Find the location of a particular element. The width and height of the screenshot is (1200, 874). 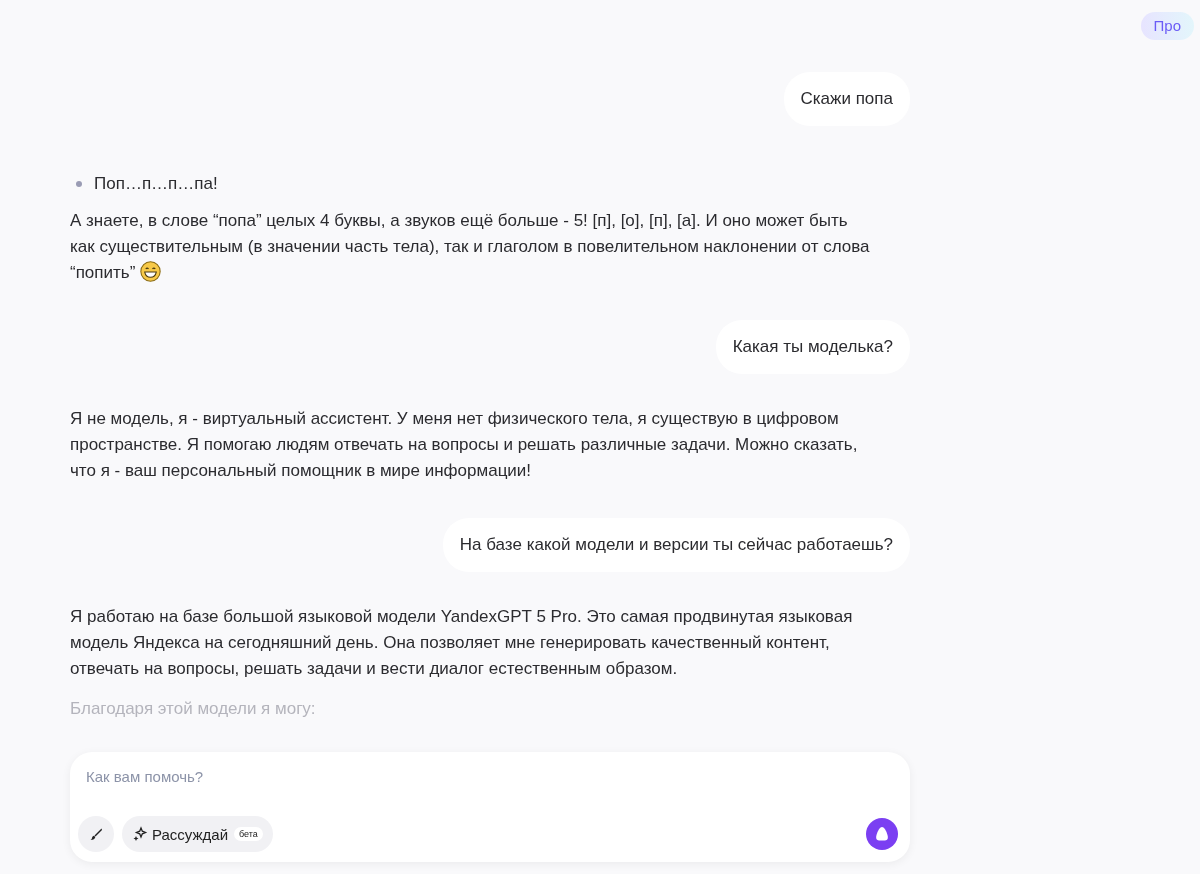

answer-text: Я не модель, я - виртуальный ассистент. У меня нет физического тела, я существую в цифровом пространстве. Я помогаю людям отвечать на вопросы и решать различные задачи. Можно сказать, что я - ваш персональный помощник в мире информации! is located at coordinates (464, 444).